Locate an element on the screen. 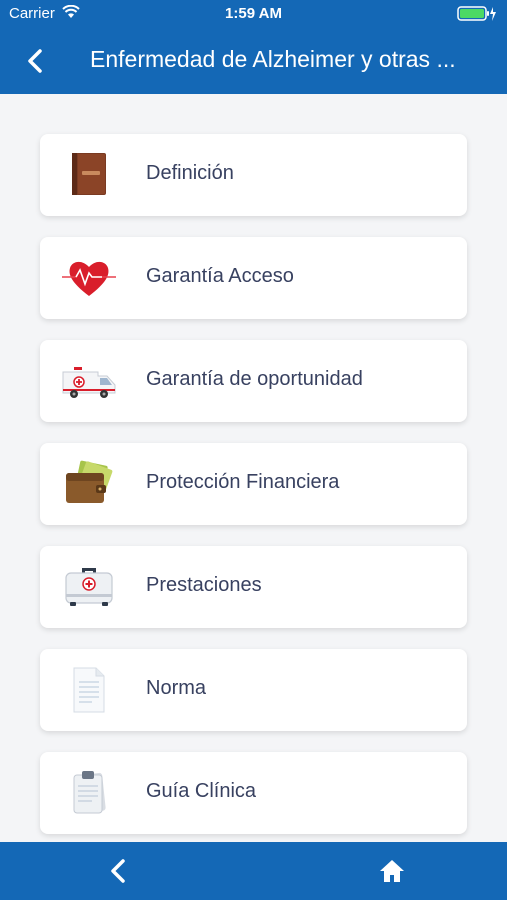  bottom-back-button is located at coordinates (119, 871).